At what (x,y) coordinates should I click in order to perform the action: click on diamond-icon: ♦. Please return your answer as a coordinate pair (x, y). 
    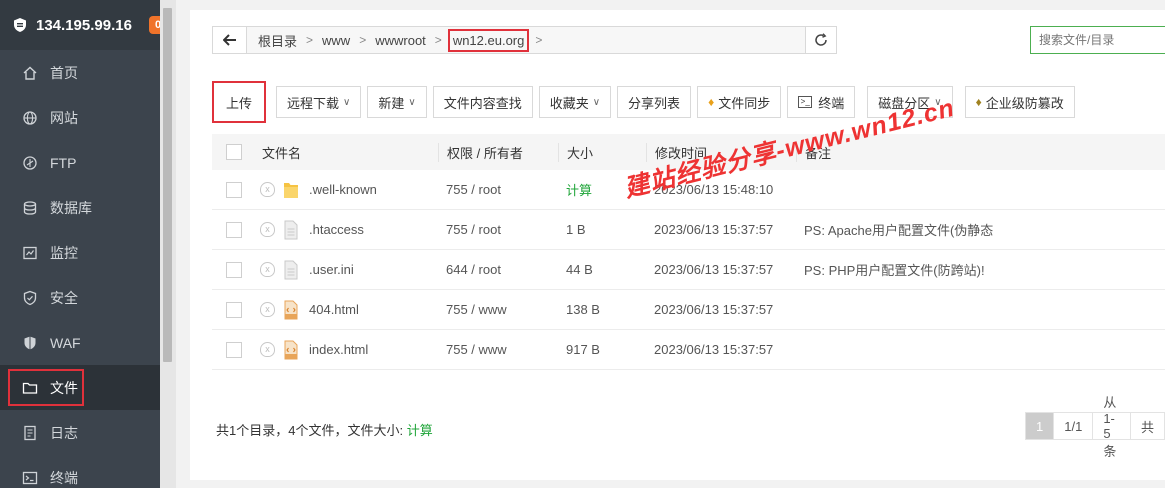
    Looking at the image, I should click on (978, 102).